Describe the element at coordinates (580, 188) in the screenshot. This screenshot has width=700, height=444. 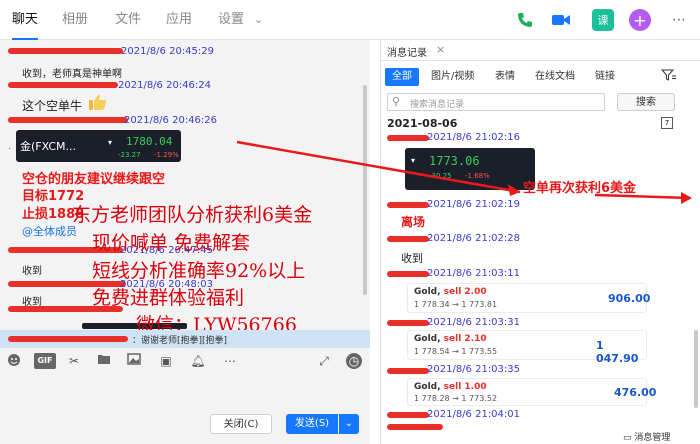
I see `annotation-text: 空单再次获利6美金` at that location.